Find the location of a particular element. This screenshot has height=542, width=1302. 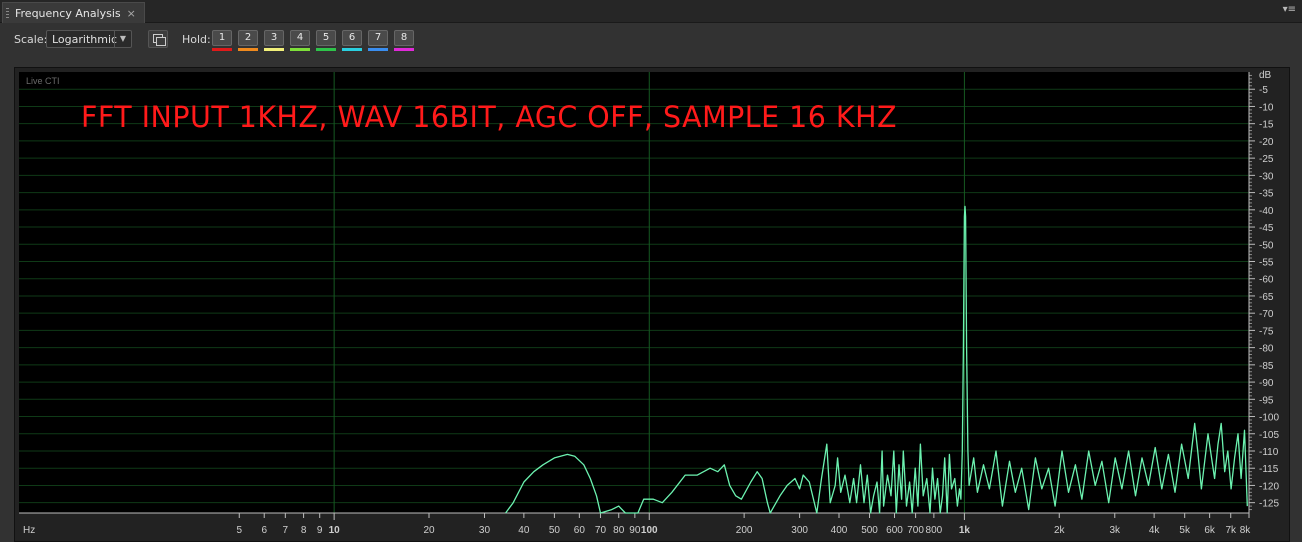

x-tick-label: 40 is located at coordinates (524, 530).